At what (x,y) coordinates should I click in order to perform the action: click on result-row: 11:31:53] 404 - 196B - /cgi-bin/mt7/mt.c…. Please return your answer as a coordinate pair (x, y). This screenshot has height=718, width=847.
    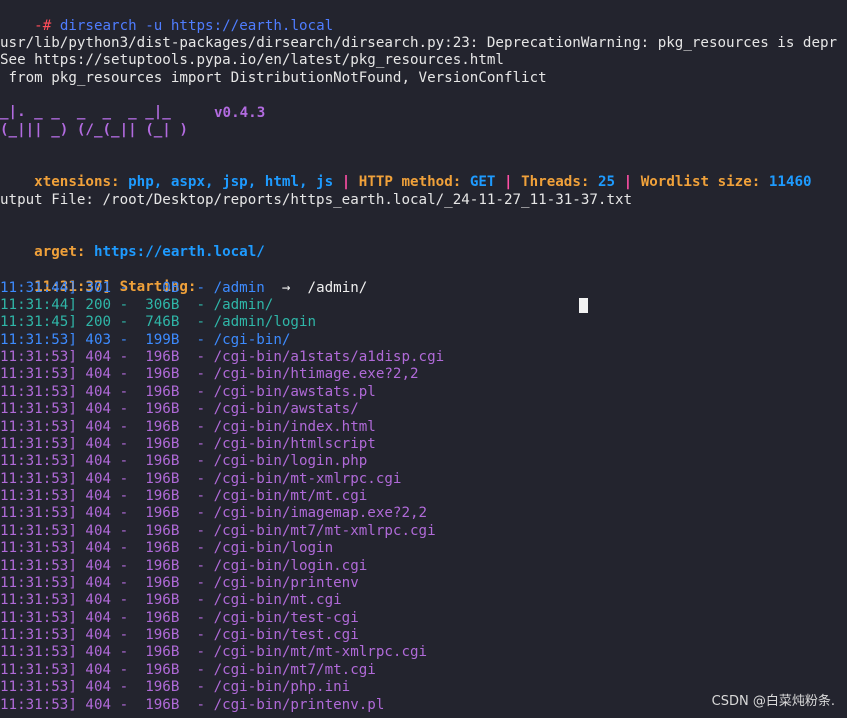
    Looking at the image, I should click on (188, 669).